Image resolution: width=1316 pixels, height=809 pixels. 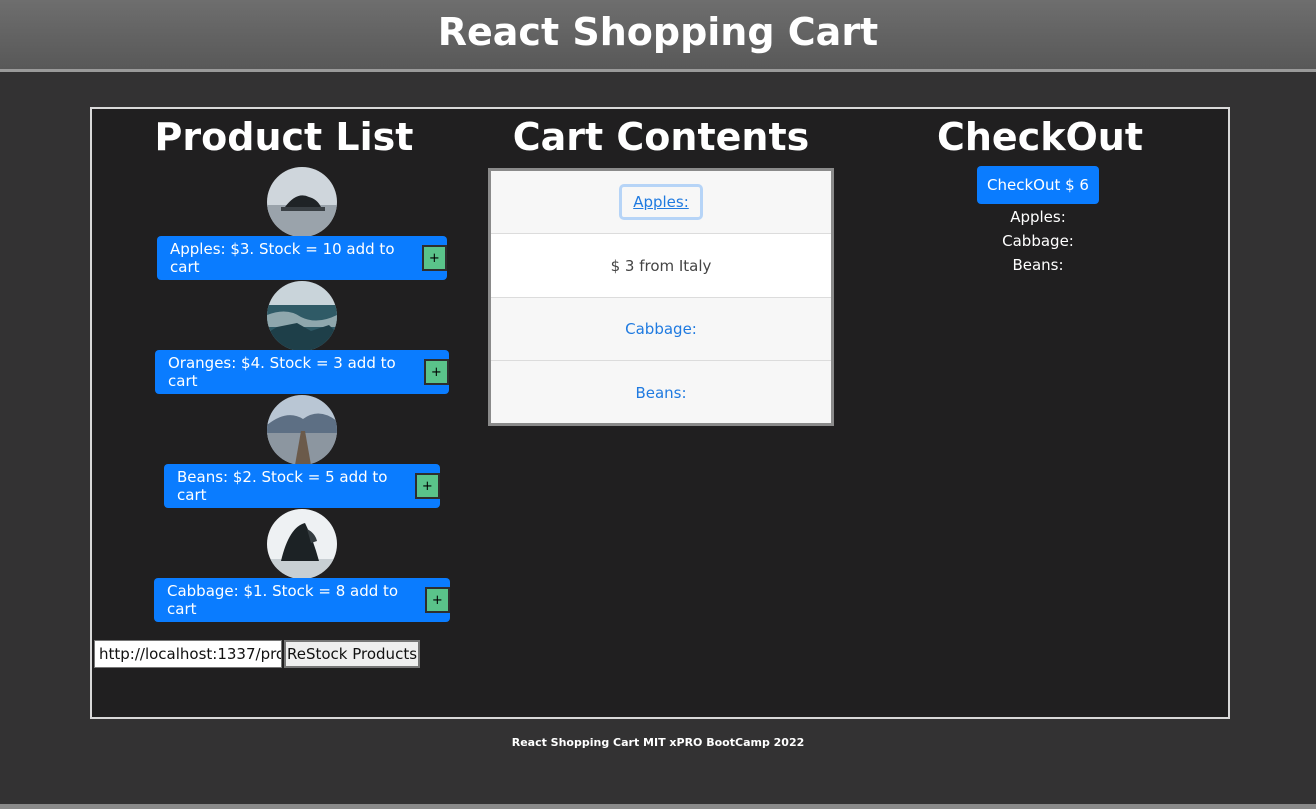 I want to click on app-header: React Shopping Cart, so click(x=658, y=36).